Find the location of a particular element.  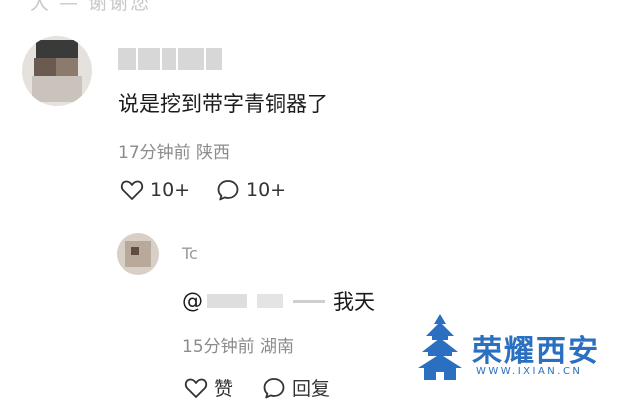

reply-text: 我天 is located at coordinates (354, 302).